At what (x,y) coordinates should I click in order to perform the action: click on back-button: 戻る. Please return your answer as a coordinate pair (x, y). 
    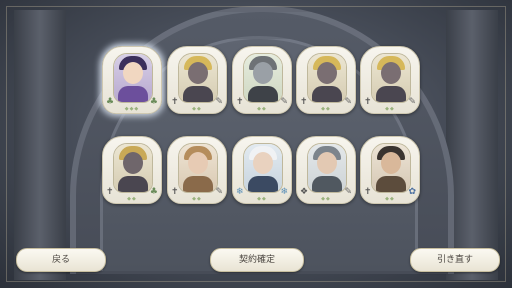
    Looking at the image, I should click on (61, 260).